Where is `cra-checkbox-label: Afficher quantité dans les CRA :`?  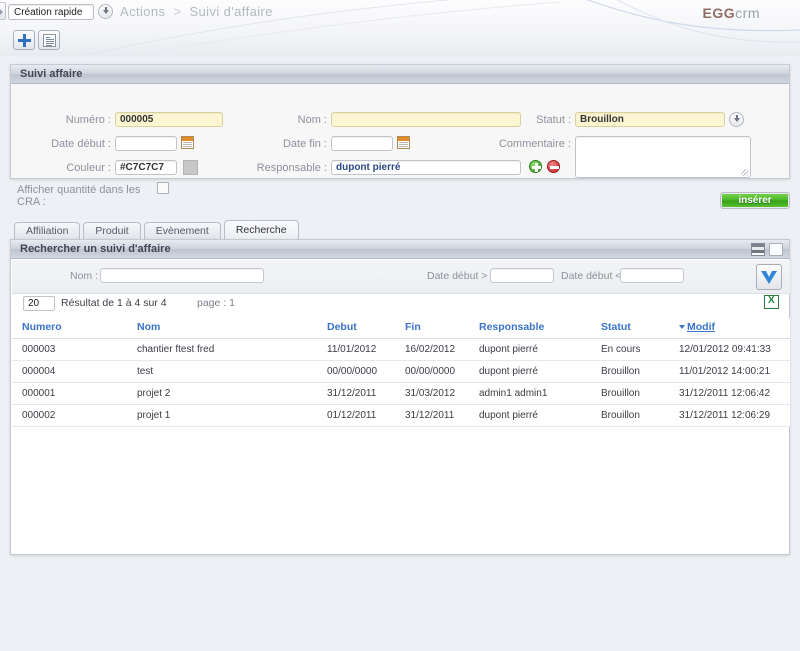 cra-checkbox-label: Afficher quantité dans les CRA : is located at coordinates (79, 196).